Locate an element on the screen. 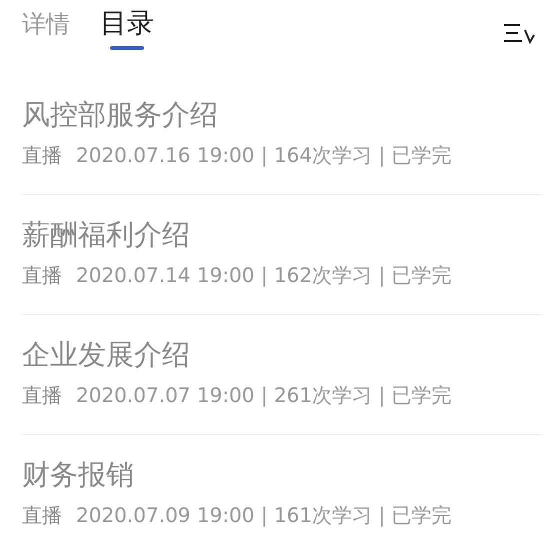 The height and width of the screenshot is (553, 556). lesson-info: 2020.07.07 19:00 | 261次学习 | 已学完 is located at coordinates (264, 395).